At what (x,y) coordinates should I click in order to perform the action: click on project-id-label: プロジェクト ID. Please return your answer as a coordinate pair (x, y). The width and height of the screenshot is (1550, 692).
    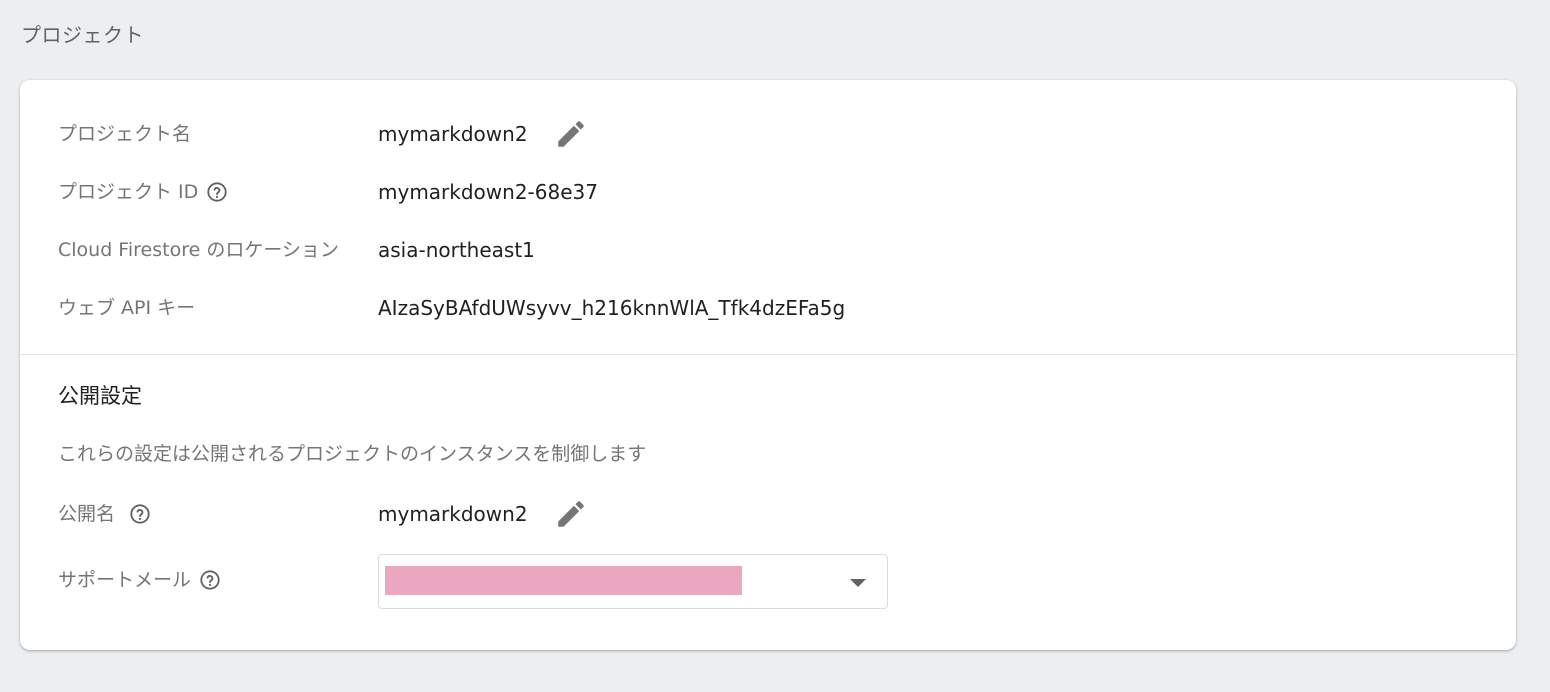
    Looking at the image, I should click on (143, 192).